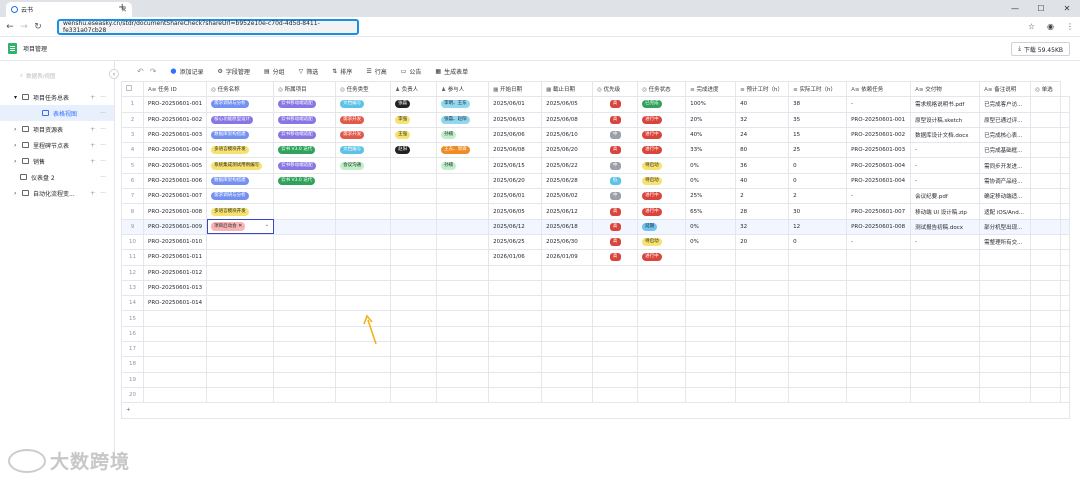 The width and height of the screenshot is (1080, 482). What do you see at coordinates (305, 119) in the screenshot?
I see `cell-proj: 云书移动端适配` at bounding box center [305, 119].